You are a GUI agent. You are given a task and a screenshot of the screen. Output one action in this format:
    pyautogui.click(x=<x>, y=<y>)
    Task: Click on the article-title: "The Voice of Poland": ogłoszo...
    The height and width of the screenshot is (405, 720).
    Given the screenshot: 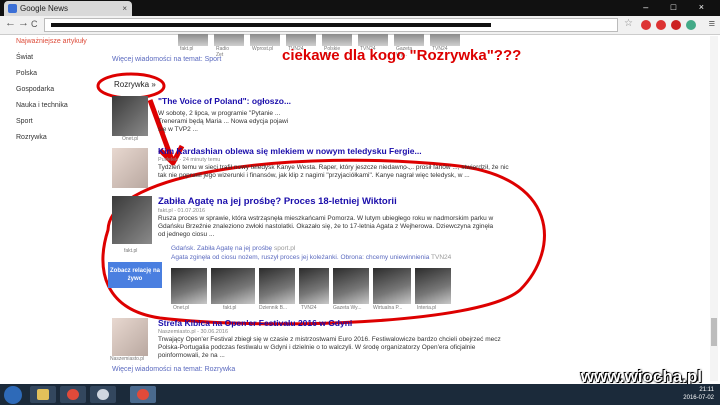 What is the action you would take?
    pyautogui.click(x=228, y=101)
    